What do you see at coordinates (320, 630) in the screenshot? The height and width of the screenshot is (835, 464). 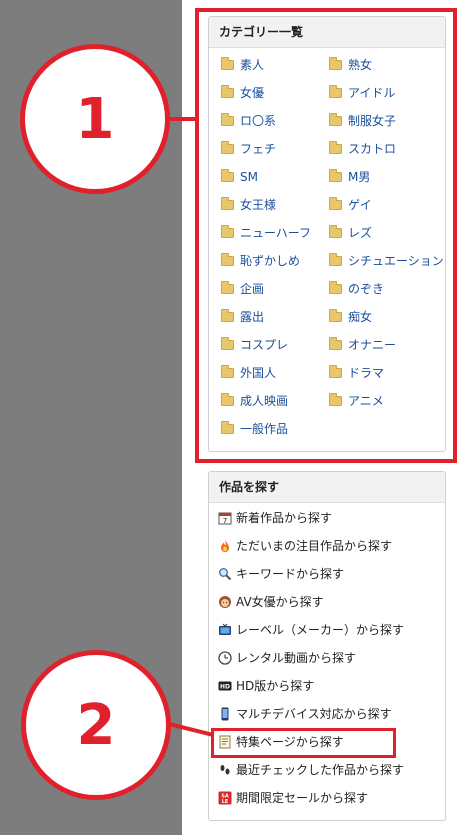 I see `find-works-link-label: レーベル（メーカー）から探す` at bounding box center [320, 630].